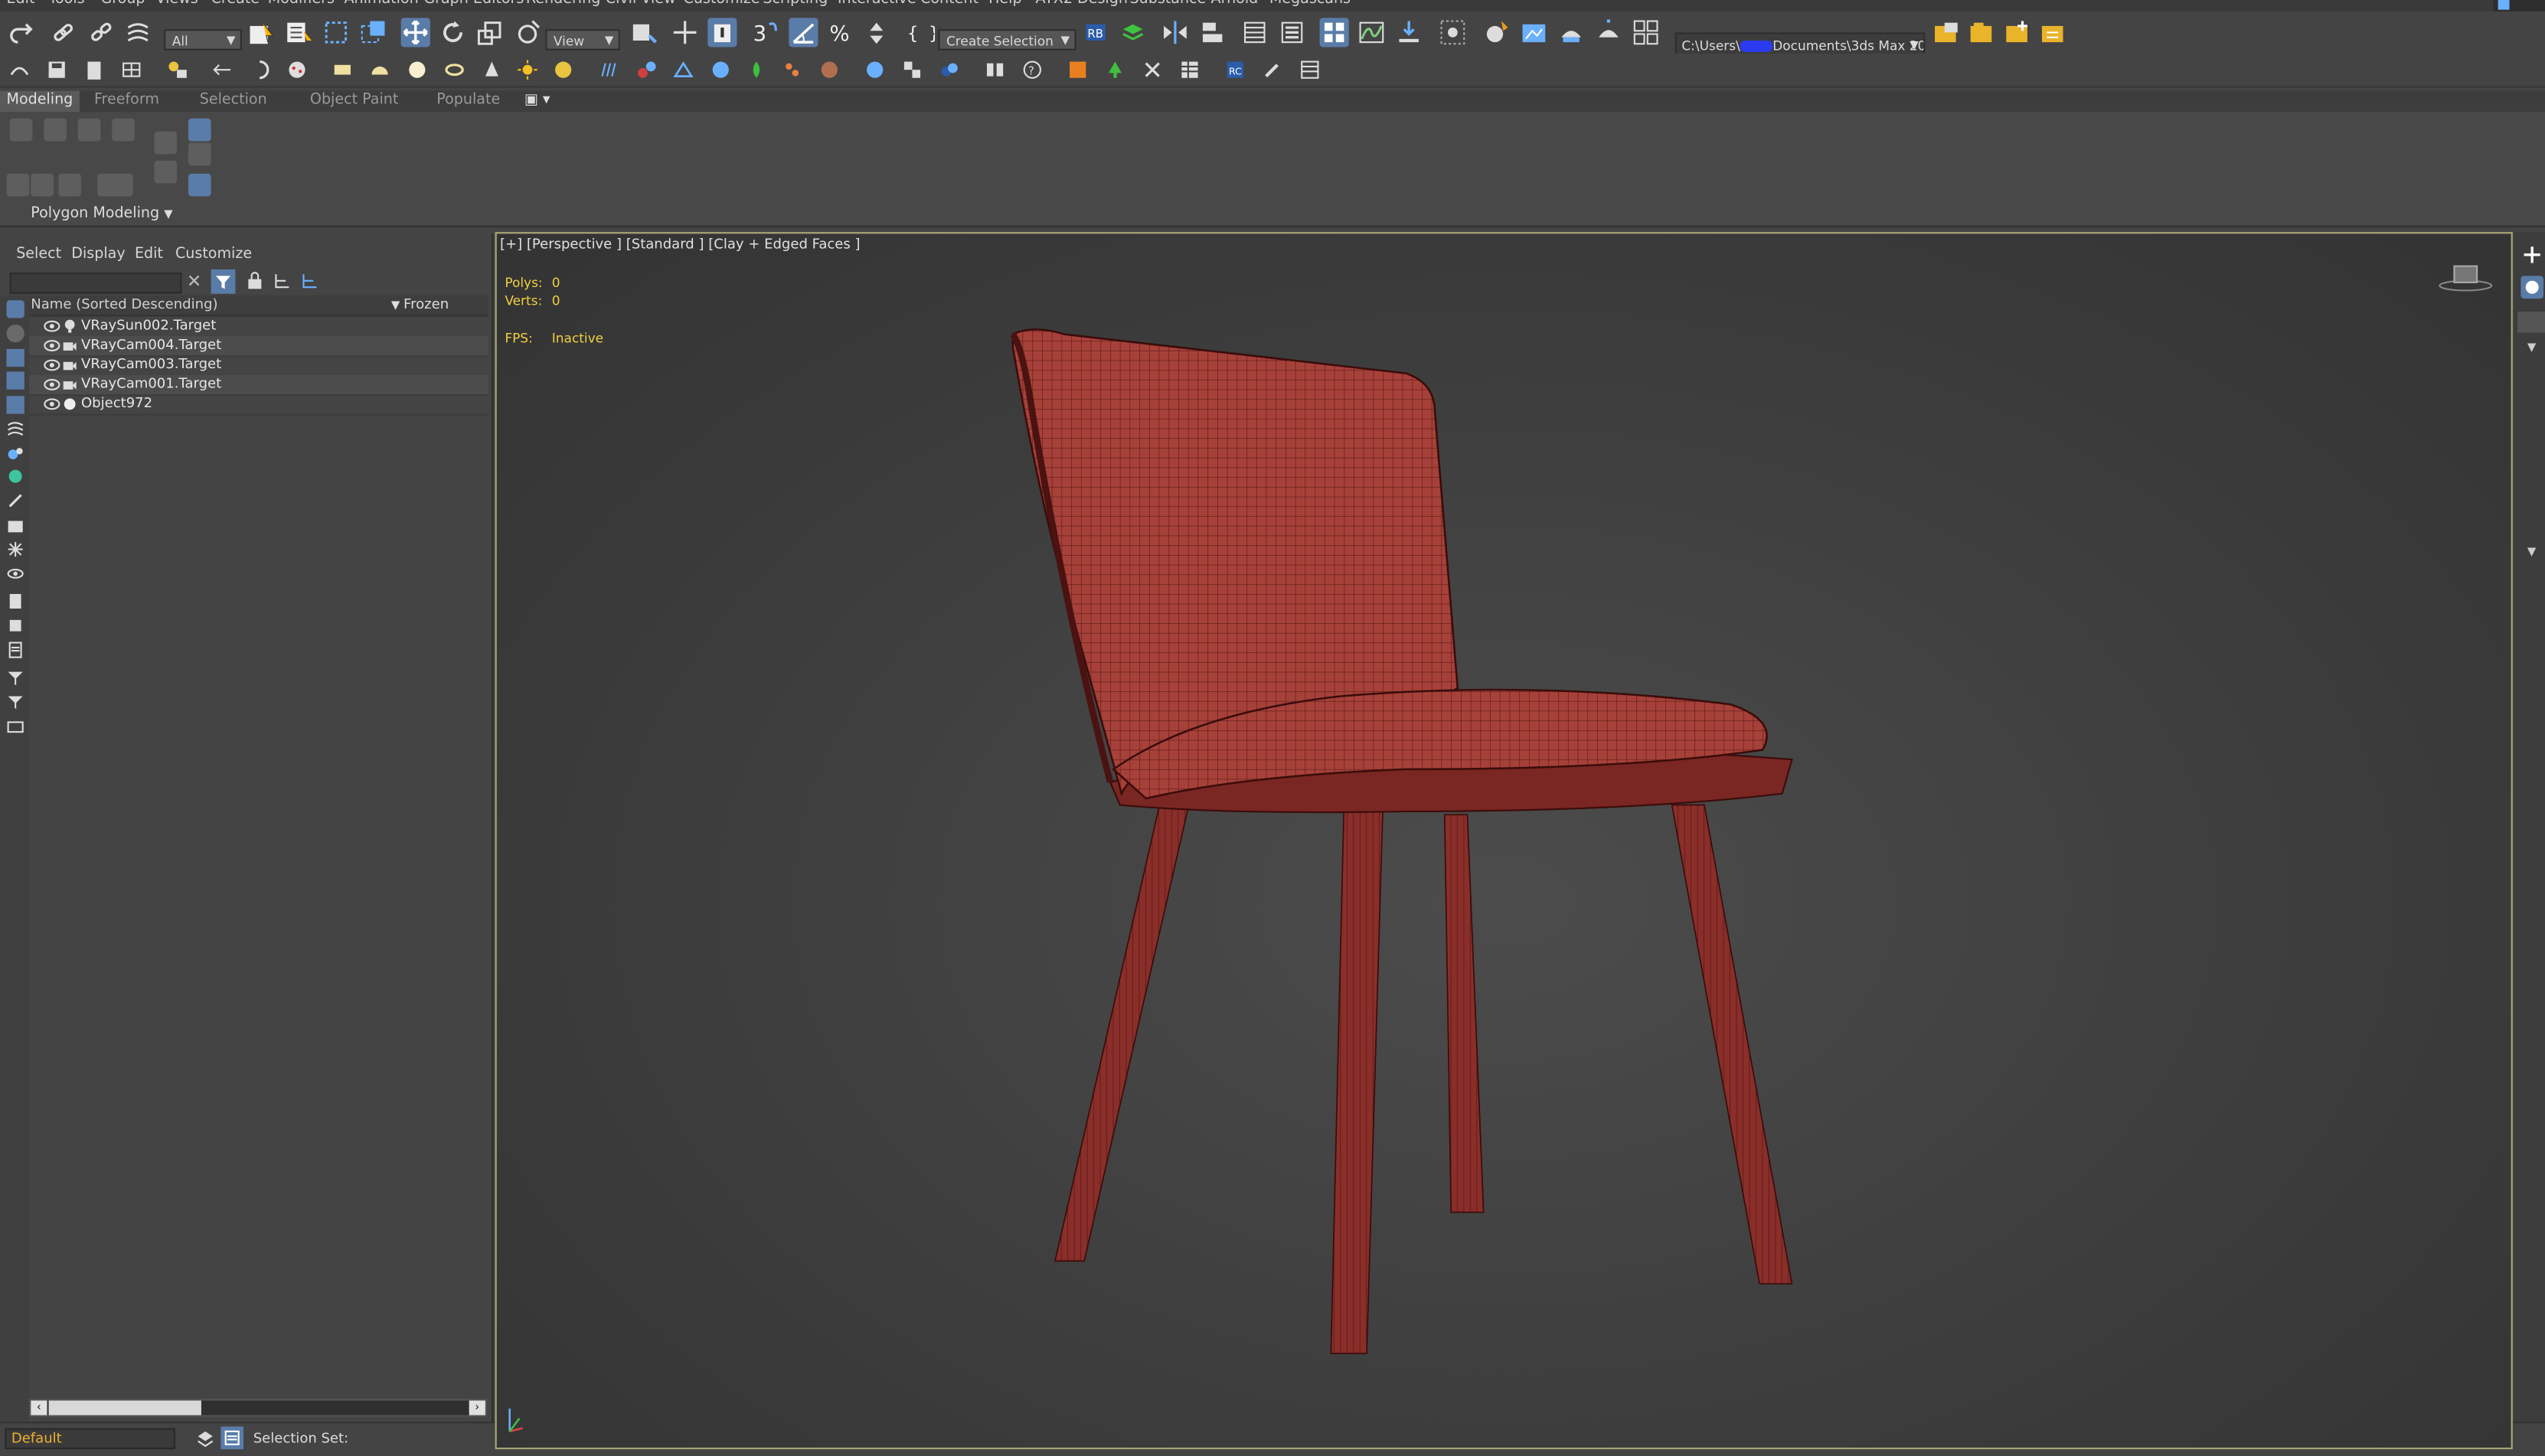  Describe the element at coordinates (259, 405) in the screenshot. I see `list-item: Object972` at that location.